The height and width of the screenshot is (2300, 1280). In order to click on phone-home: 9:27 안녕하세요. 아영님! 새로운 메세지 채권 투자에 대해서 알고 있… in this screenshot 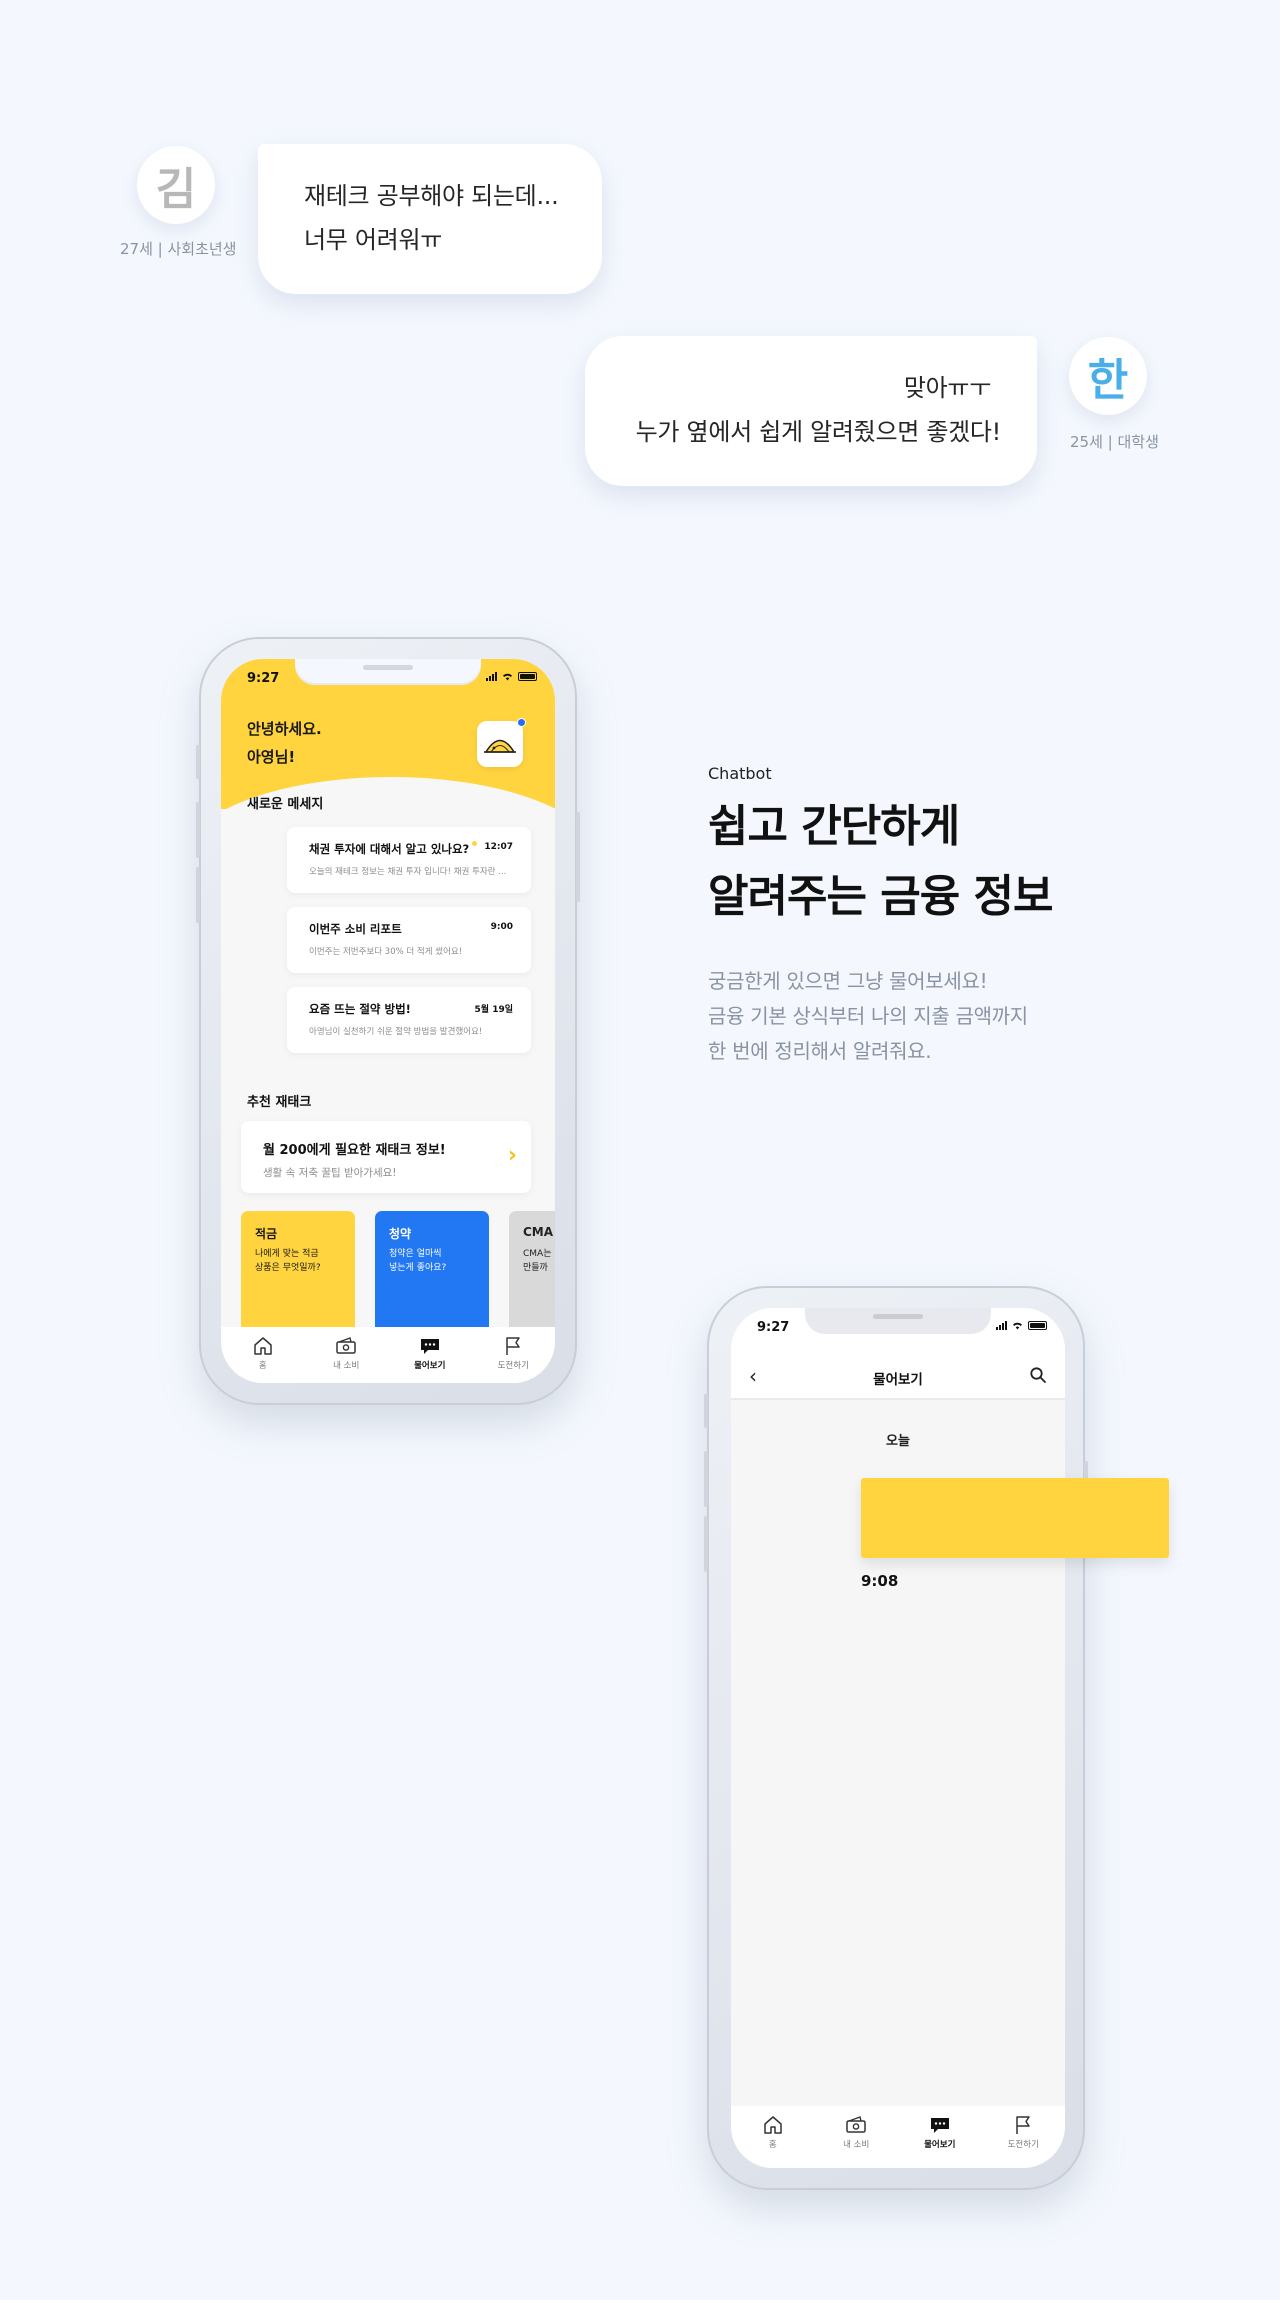, I will do `click(388, 1021)`.